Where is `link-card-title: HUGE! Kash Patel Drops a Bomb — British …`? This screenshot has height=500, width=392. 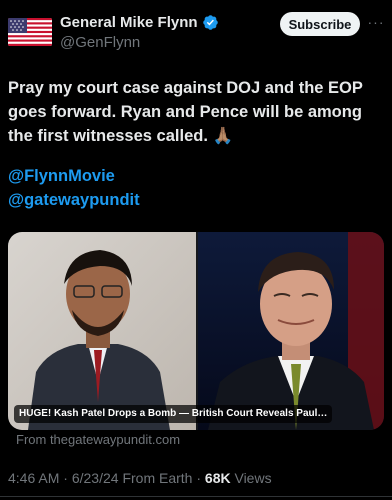
link-card-title: HUGE! Kash Patel Drops a Bomb — British … is located at coordinates (173, 414).